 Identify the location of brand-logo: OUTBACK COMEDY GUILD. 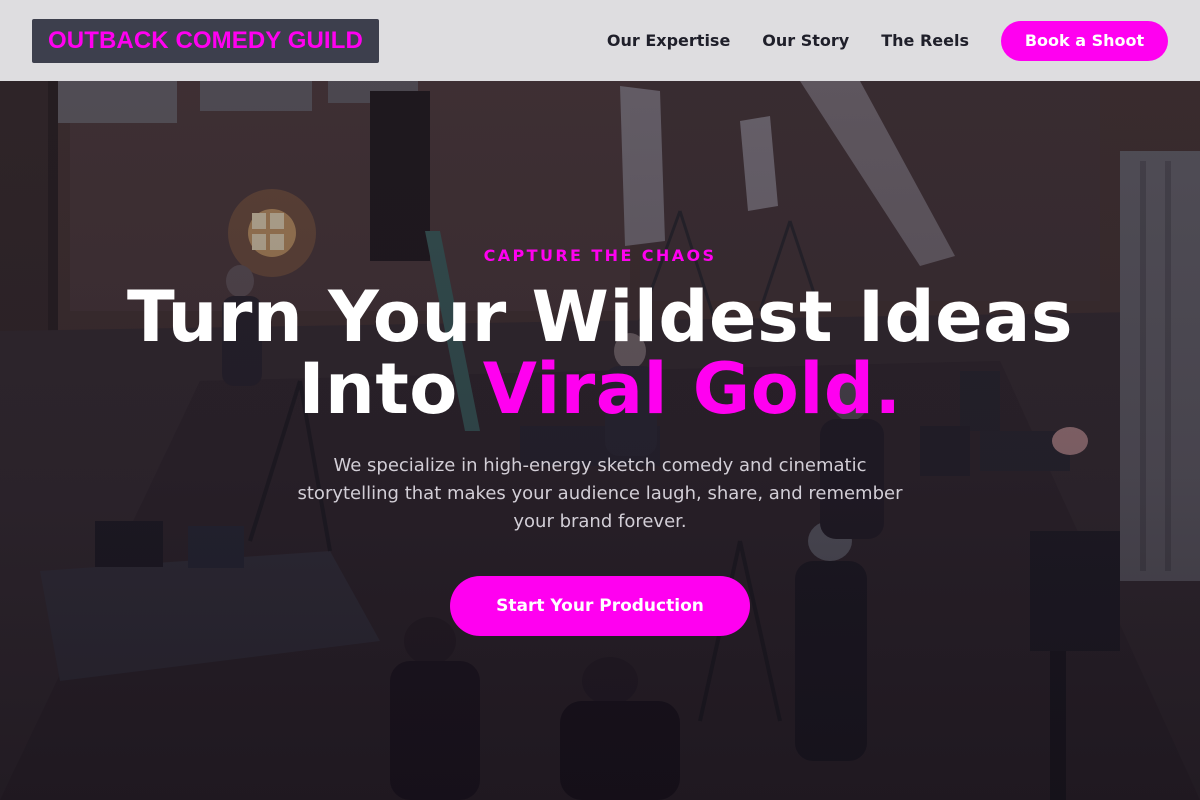
(205, 40).